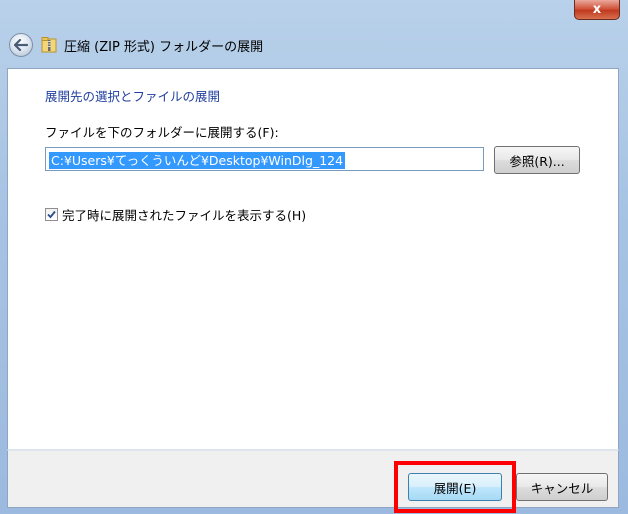 This screenshot has height=514, width=628. Describe the element at coordinates (184, 215) in the screenshot. I see `show-files-label: 完了時に展開されたファイルを表示する(H)` at that location.